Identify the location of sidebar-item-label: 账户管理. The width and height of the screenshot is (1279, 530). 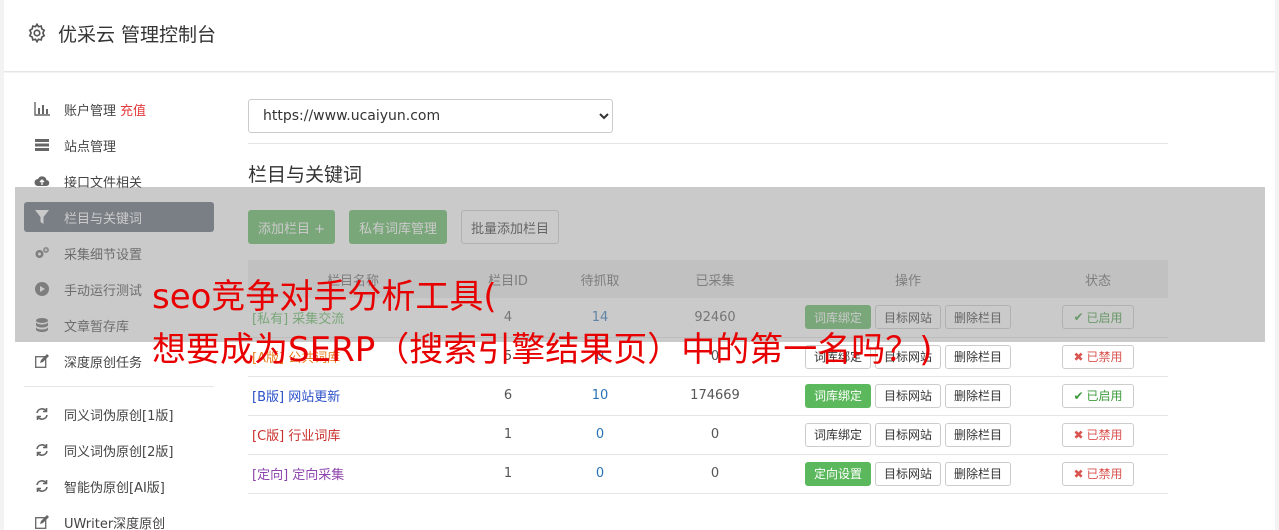
(90, 111).